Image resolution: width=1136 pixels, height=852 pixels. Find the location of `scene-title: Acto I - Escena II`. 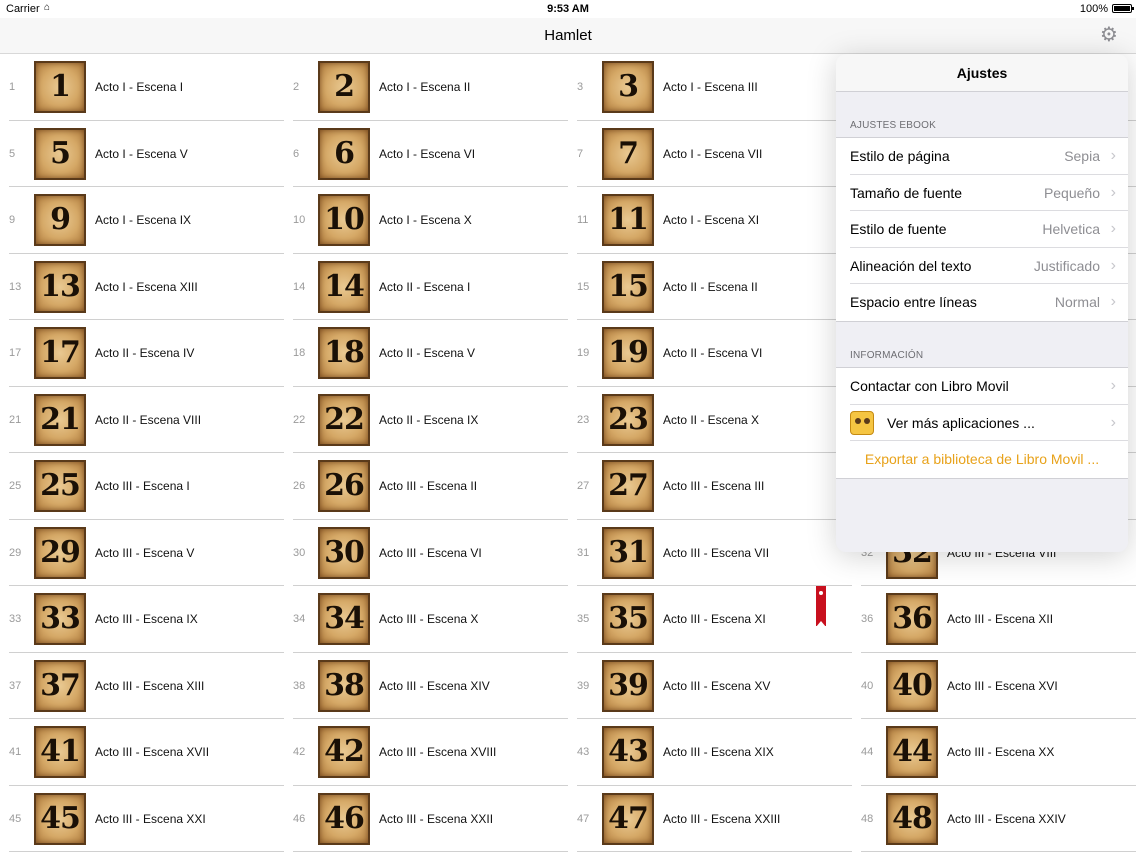

scene-title: Acto I - Escena II is located at coordinates (425, 87).